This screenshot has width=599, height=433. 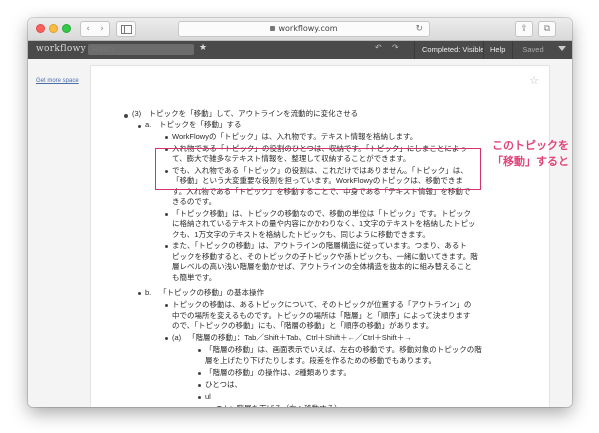 What do you see at coordinates (301, 235) in the screenshot?
I see `outline-item-text: クも、1万文字のテキストを格納したトピックも、同じように移動できます。` at bounding box center [301, 235].